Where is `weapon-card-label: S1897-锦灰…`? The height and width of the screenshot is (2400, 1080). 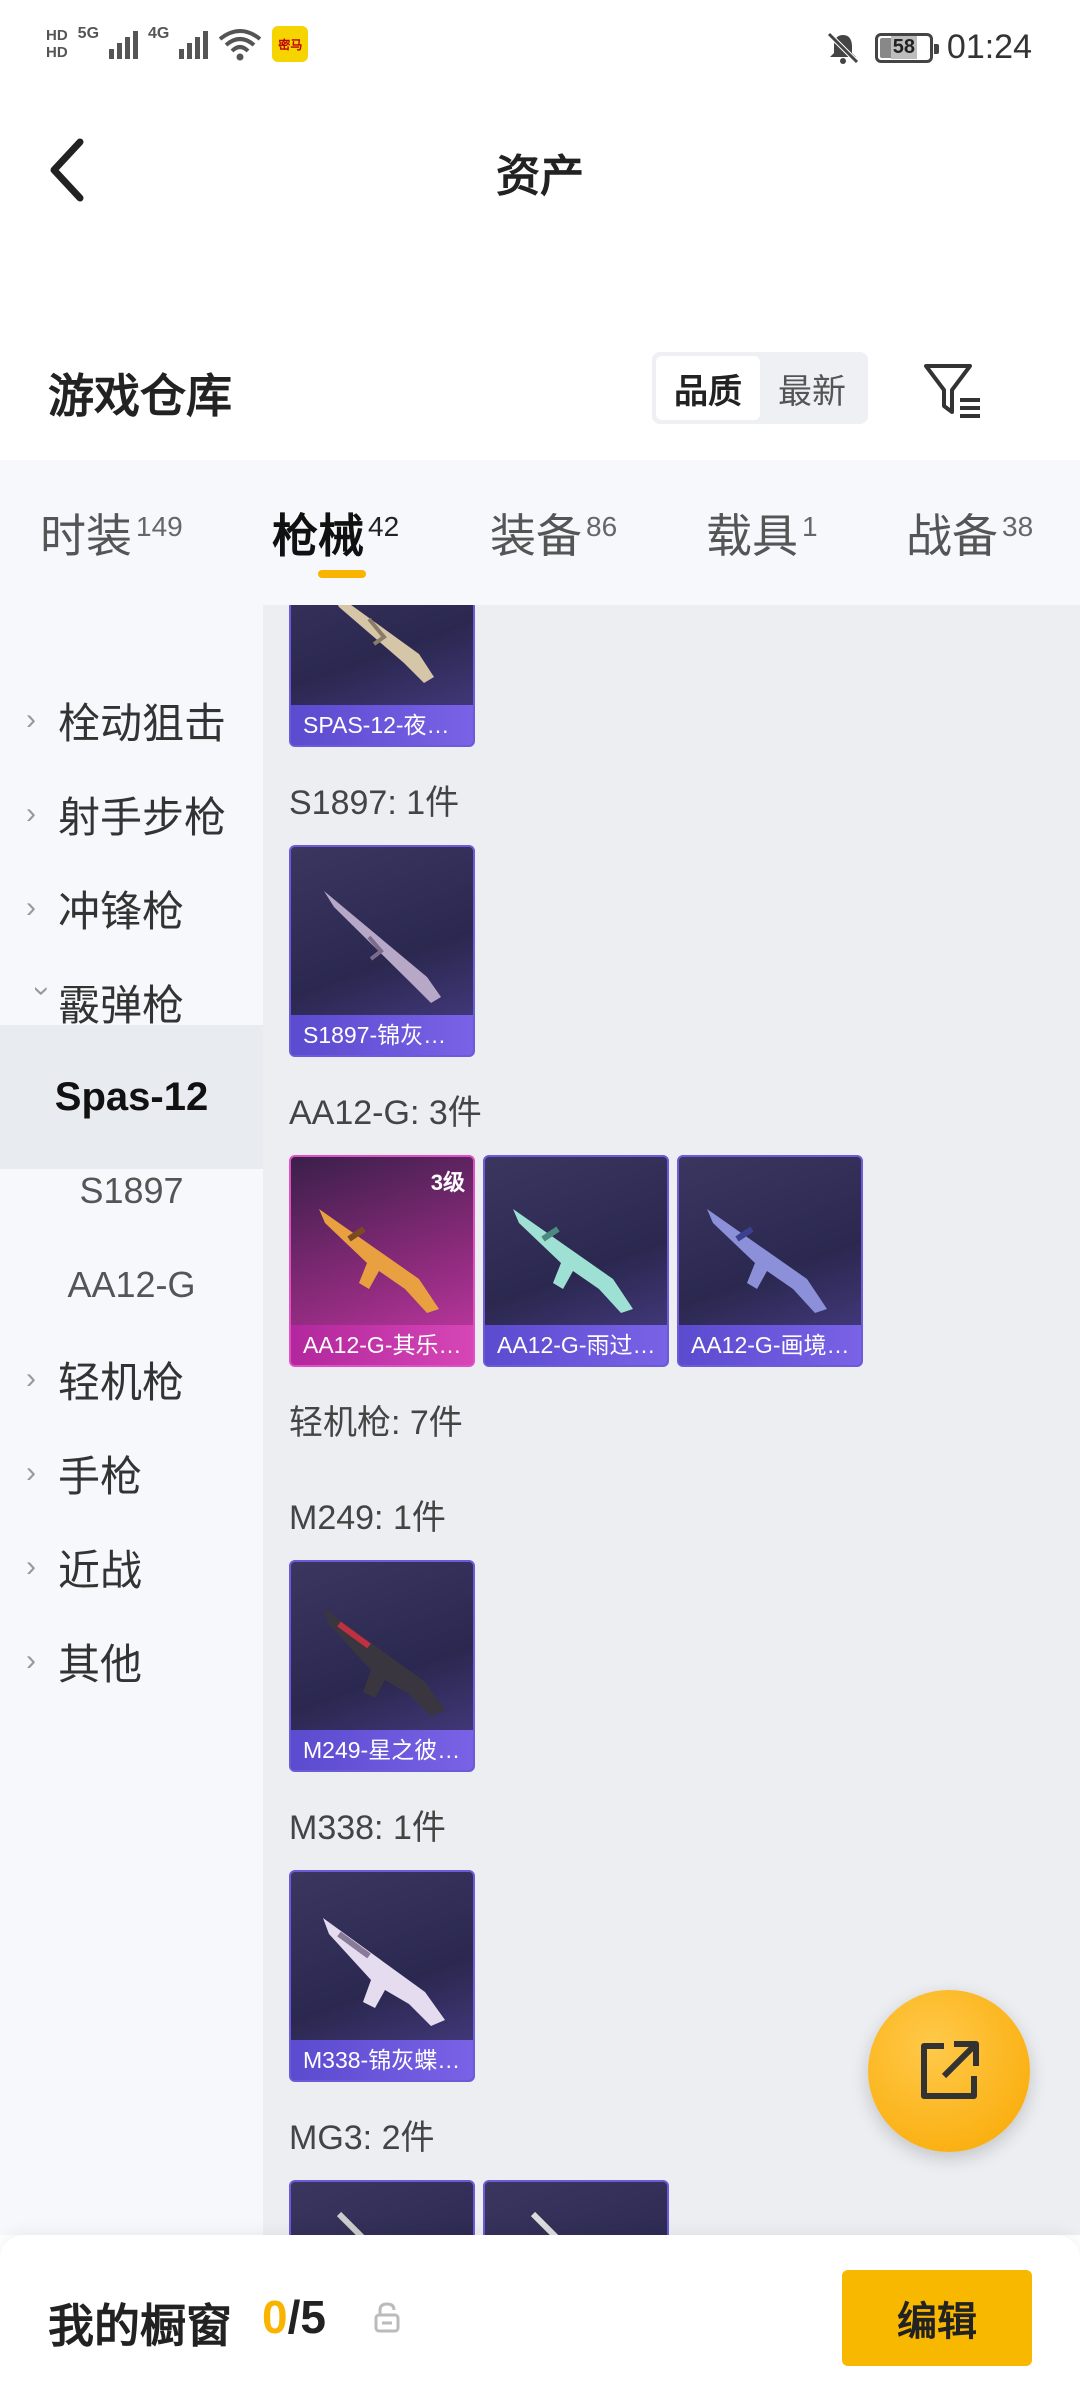
weapon-card-label: S1897-锦灰… is located at coordinates (382, 1035).